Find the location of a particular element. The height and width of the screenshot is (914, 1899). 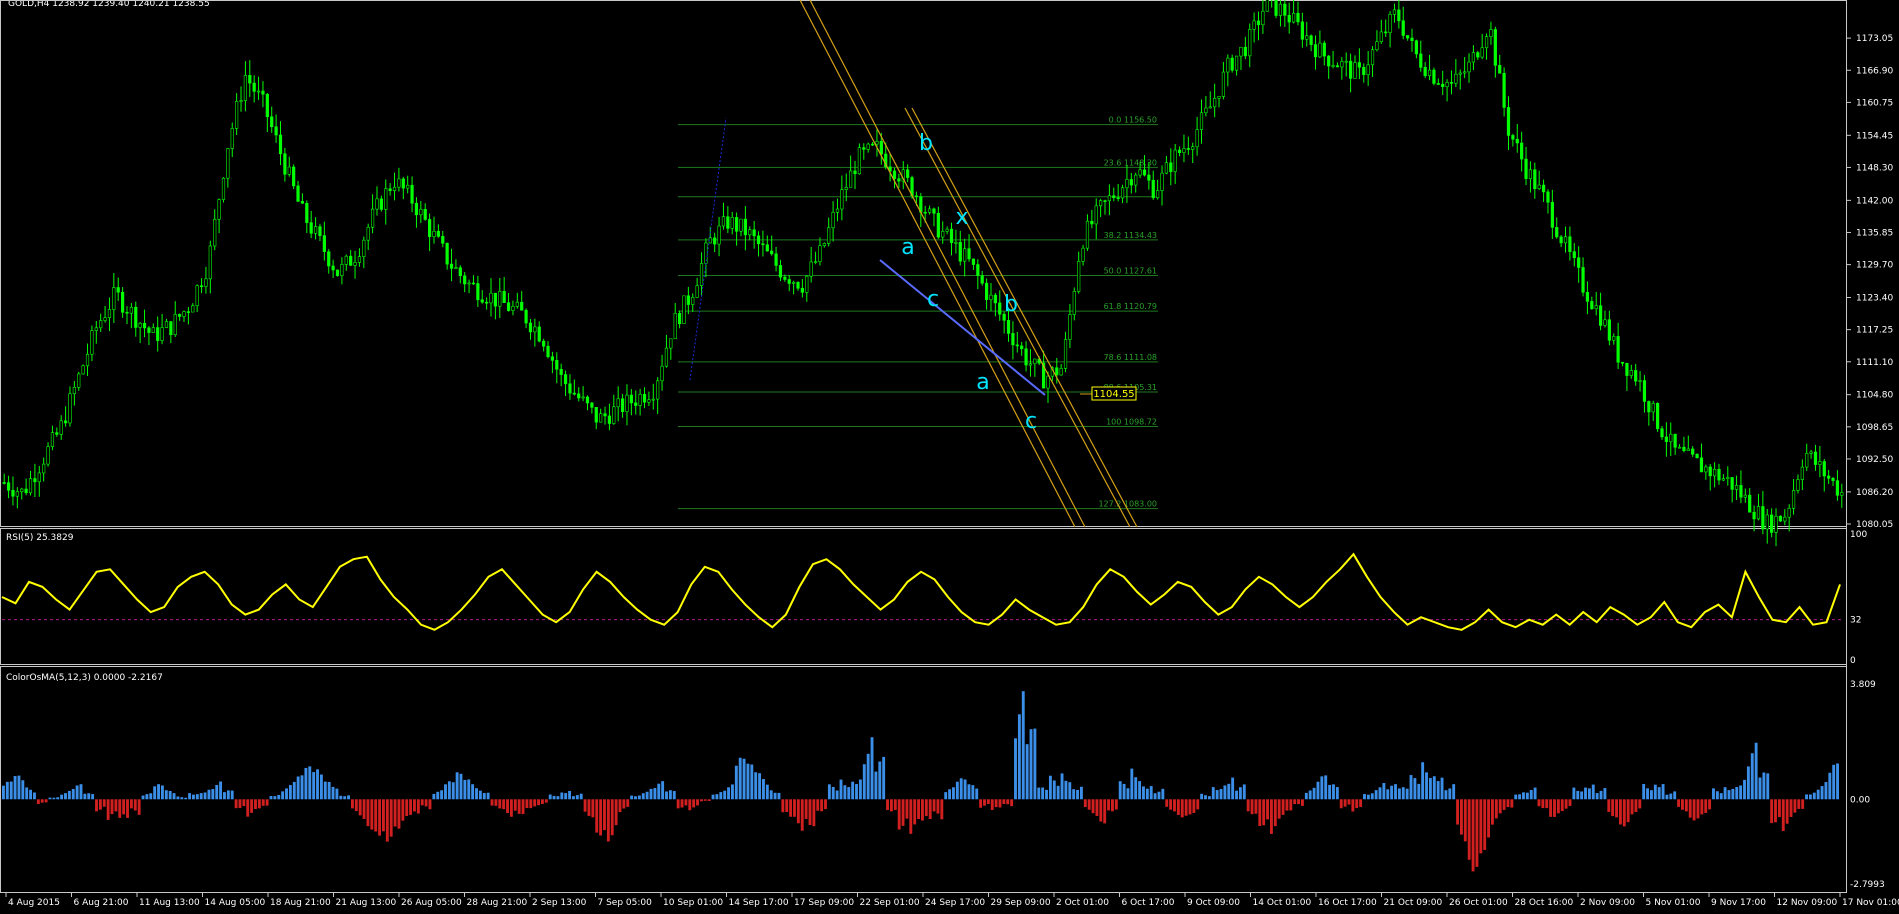

fib-level-label: 50.0 1127.61 is located at coordinates (1130, 271).